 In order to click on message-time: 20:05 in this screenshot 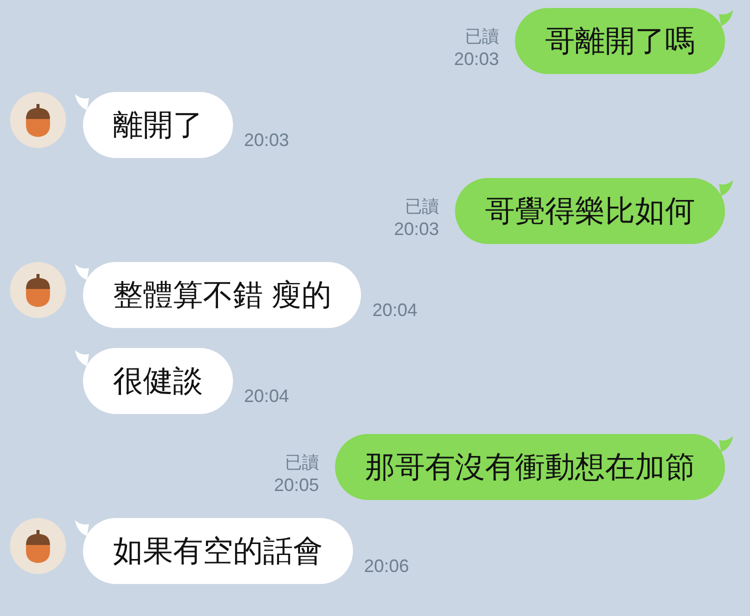, I will do `click(296, 485)`.